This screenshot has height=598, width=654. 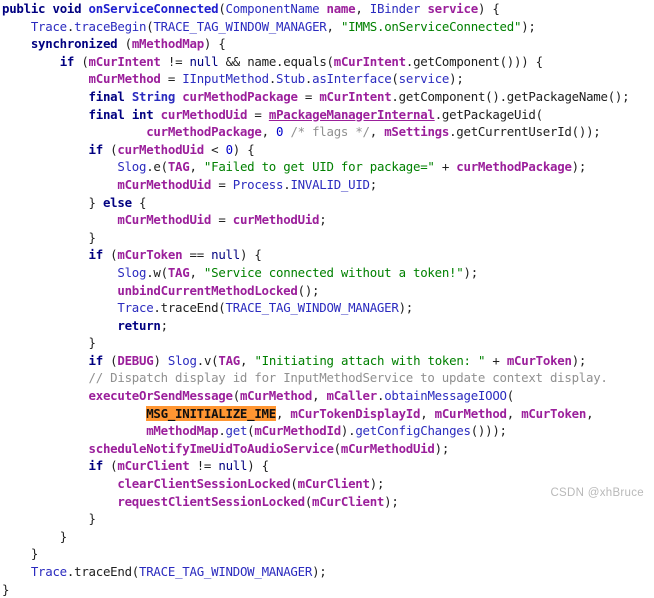 What do you see at coordinates (247, 184) in the screenshot?
I see `code-line: mCurMethodUid = Process.INVALID_UID;` at bounding box center [247, 184].